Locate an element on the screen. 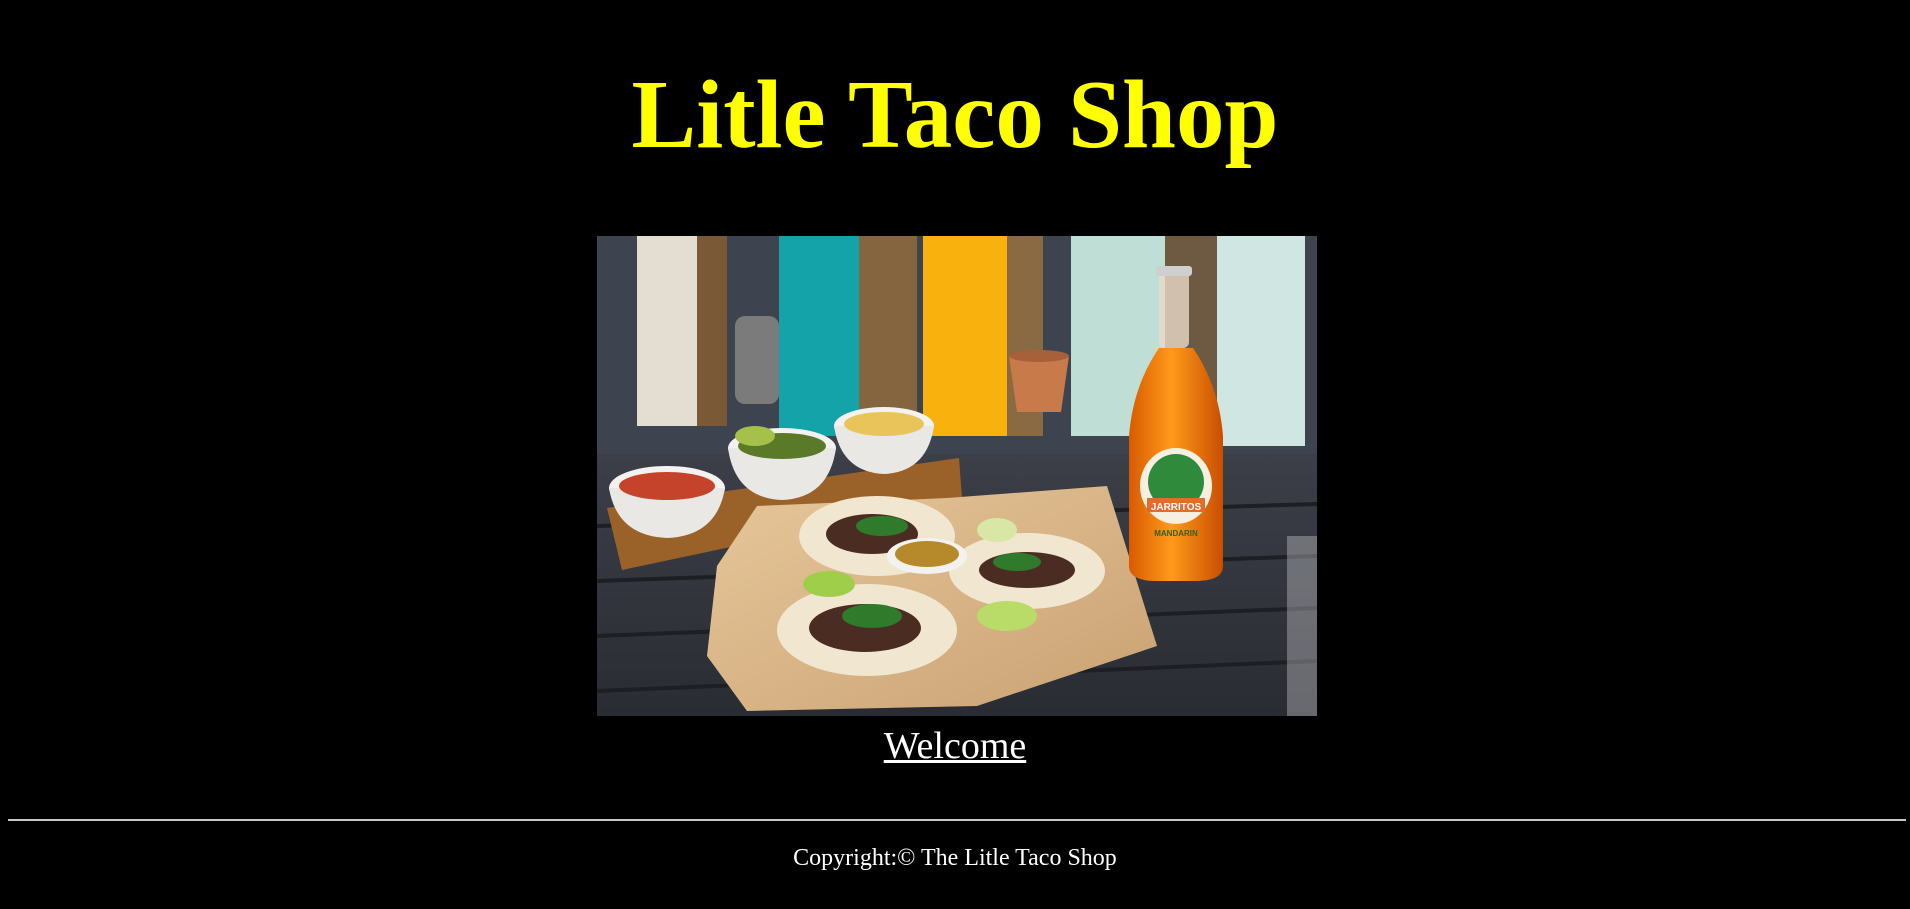  welcome-nav: Welcome is located at coordinates (955, 746).